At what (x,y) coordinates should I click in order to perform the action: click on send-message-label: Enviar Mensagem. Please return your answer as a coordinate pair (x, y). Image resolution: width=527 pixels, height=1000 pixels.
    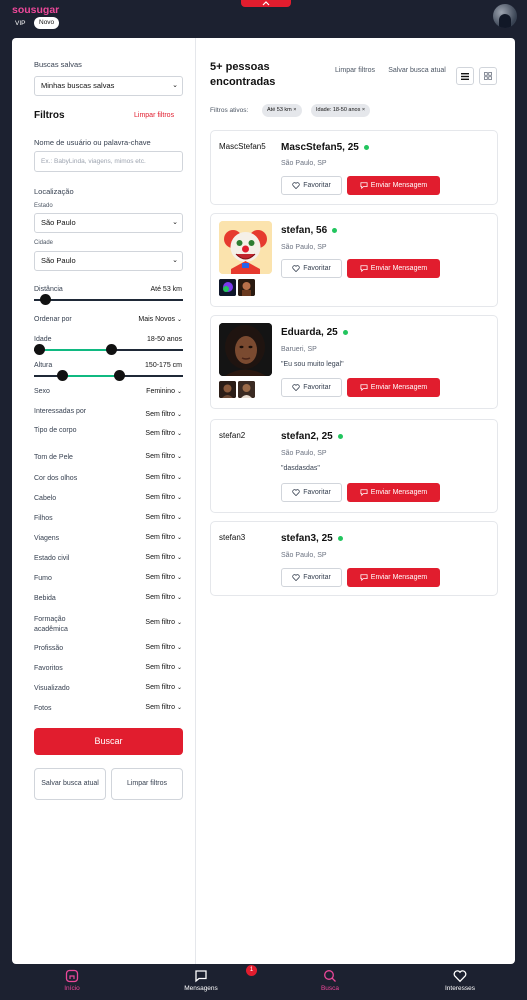
    Looking at the image, I should click on (399, 492).